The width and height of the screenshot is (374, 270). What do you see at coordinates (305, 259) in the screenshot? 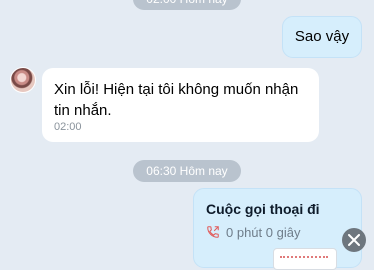
I see `floating-preview-window` at bounding box center [305, 259].